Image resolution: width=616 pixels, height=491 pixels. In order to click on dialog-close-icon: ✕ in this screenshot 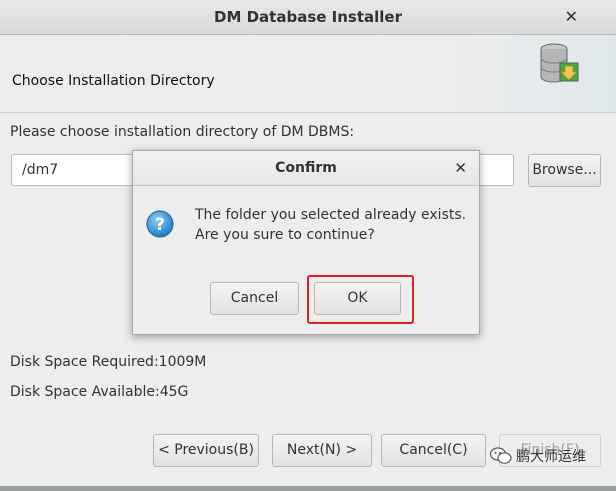, I will do `click(460, 168)`.